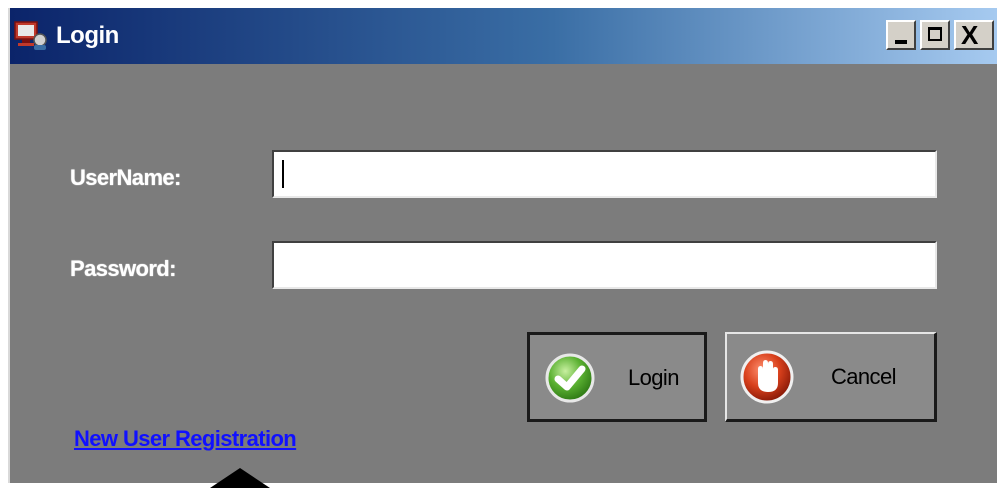 The height and width of the screenshot is (488, 997). I want to click on window-title: Login, so click(87, 35).